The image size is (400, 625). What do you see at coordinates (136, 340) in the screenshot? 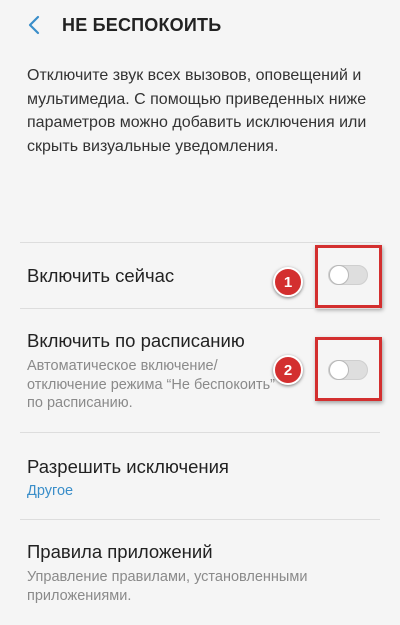
I see `schedule-label: Включить по расписанию` at bounding box center [136, 340].